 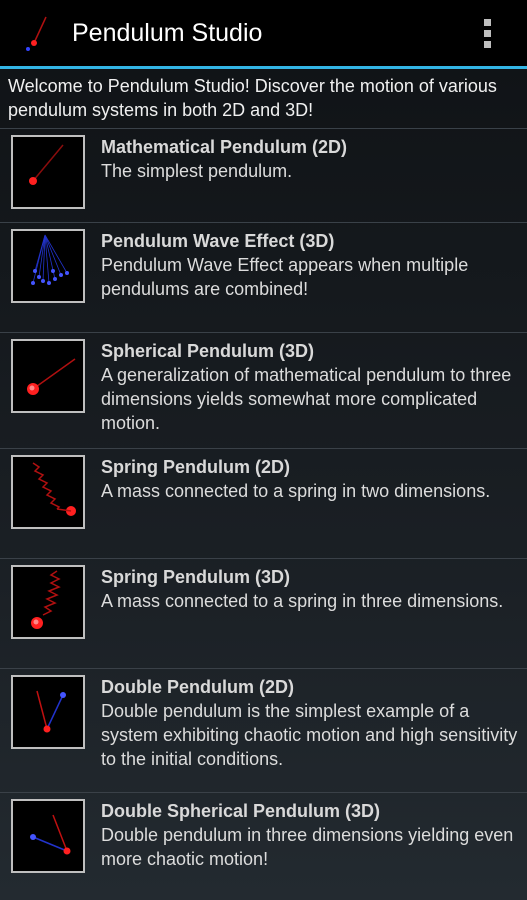 I want to click on double-spherical-pendulum-thumbnail, so click(x=48, y=836).